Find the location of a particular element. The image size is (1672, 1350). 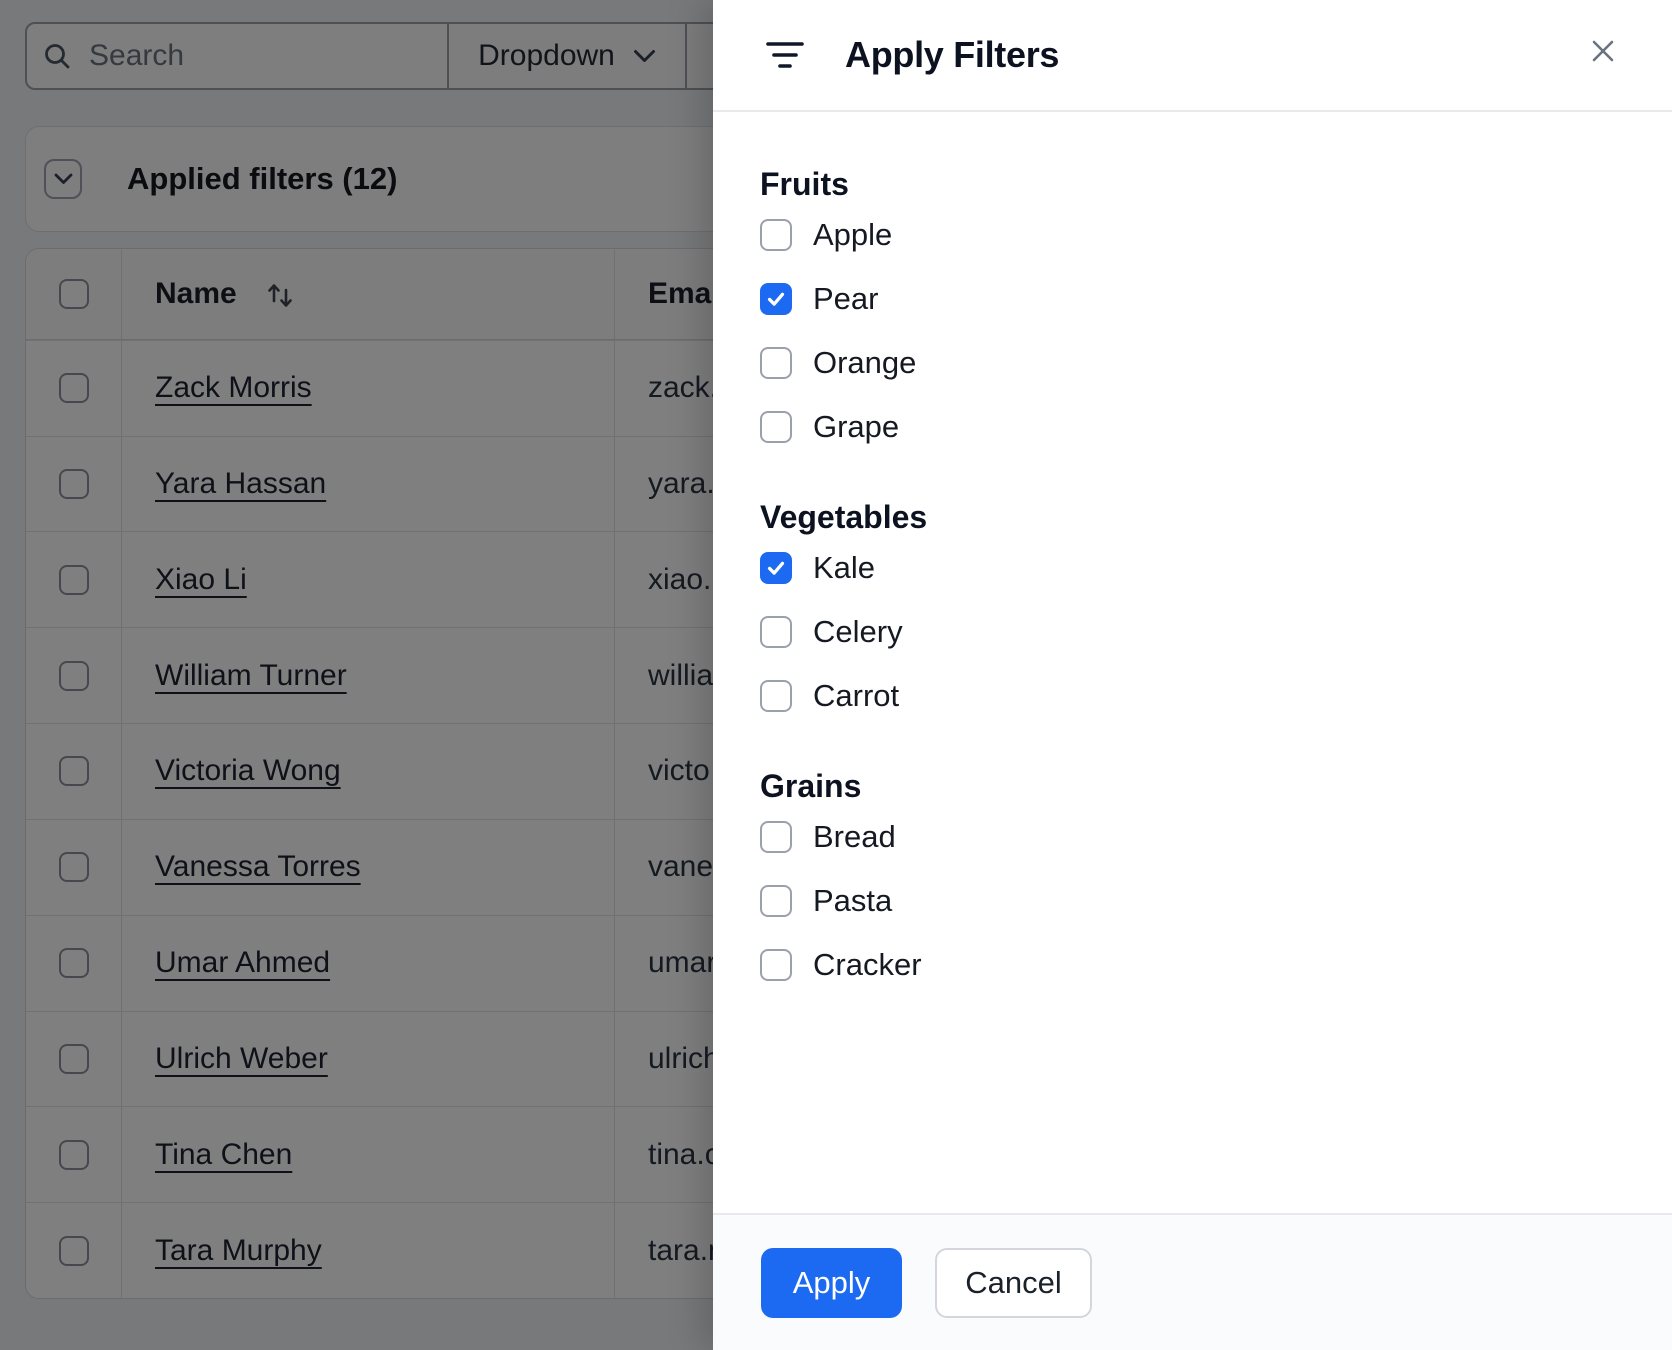

filter-group-heading: Fruits is located at coordinates (804, 184).